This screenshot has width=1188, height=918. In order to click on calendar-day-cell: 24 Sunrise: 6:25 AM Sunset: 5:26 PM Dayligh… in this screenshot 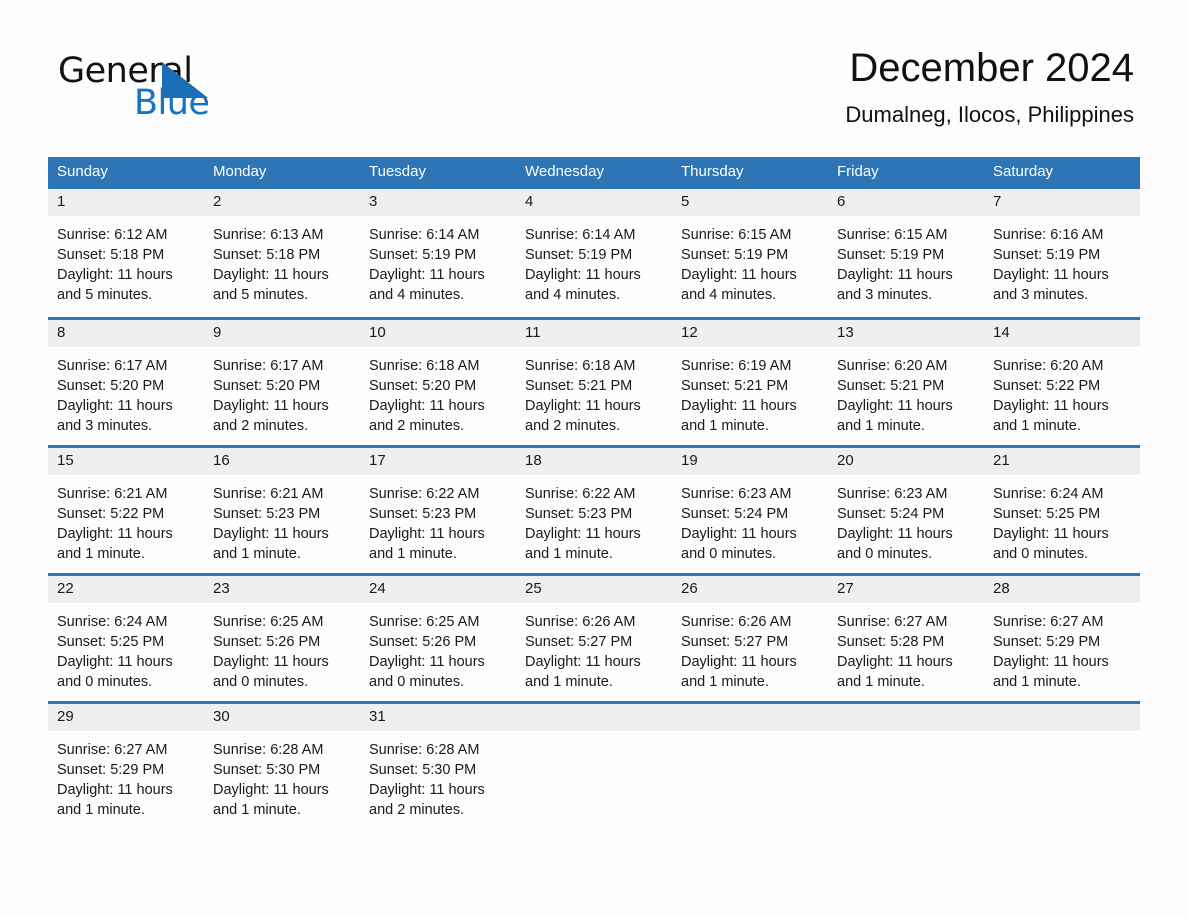, I will do `click(438, 636)`.